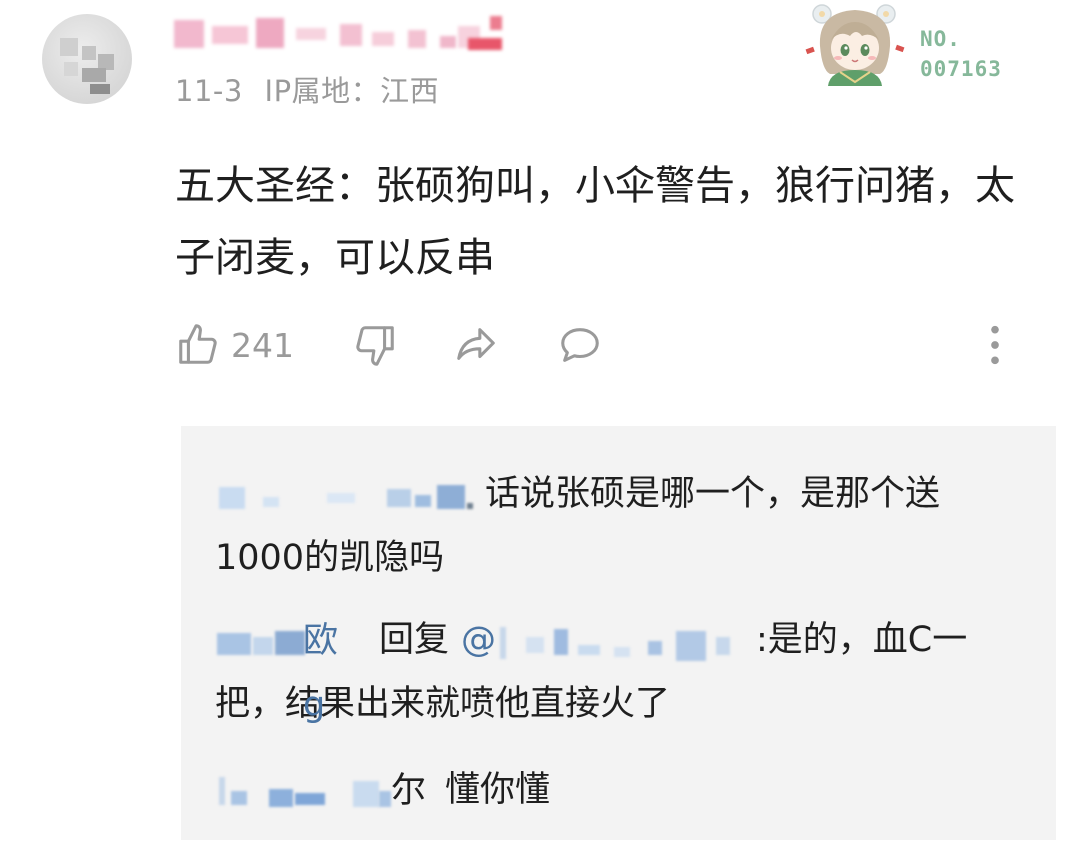 The image size is (1080, 843). I want to click on reply-item: 欧g 回复 @ :是的，血C一把，结果出来就喷他直接火了, so click(615, 672).